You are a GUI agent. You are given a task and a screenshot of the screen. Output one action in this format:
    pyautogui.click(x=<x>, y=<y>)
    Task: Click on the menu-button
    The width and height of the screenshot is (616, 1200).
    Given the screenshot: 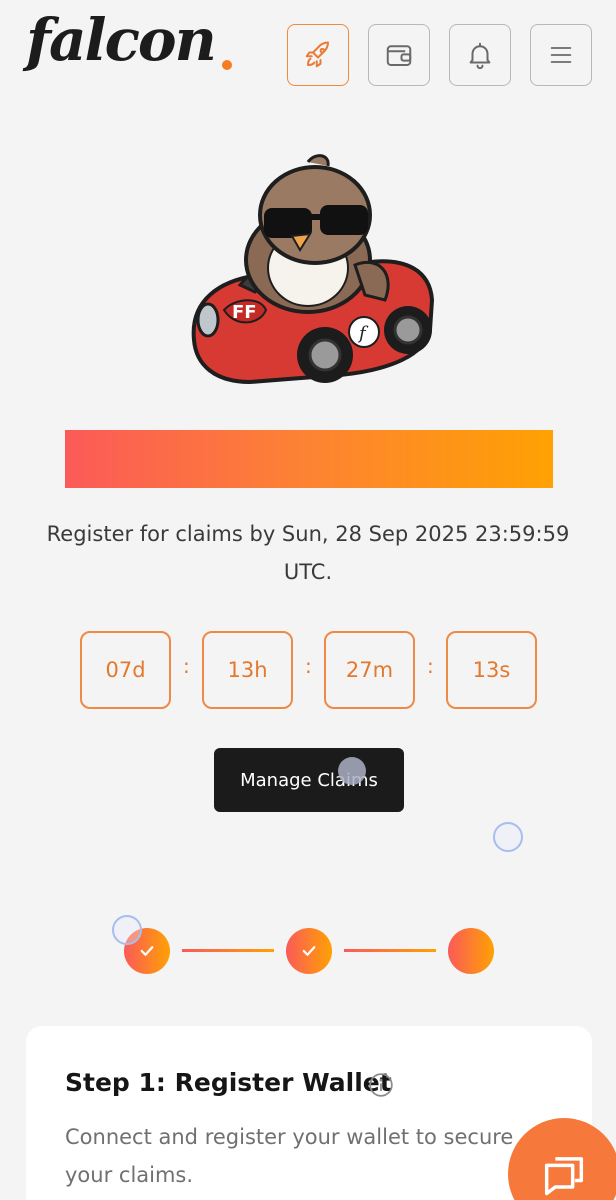 What is the action you would take?
    pyautogui.click(x=561, y=55)
    